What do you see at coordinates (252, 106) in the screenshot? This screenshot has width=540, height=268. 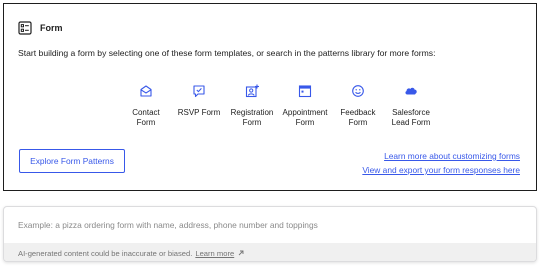 I see `template-registration-form: Registration Form` at bounding box center [252, 106].